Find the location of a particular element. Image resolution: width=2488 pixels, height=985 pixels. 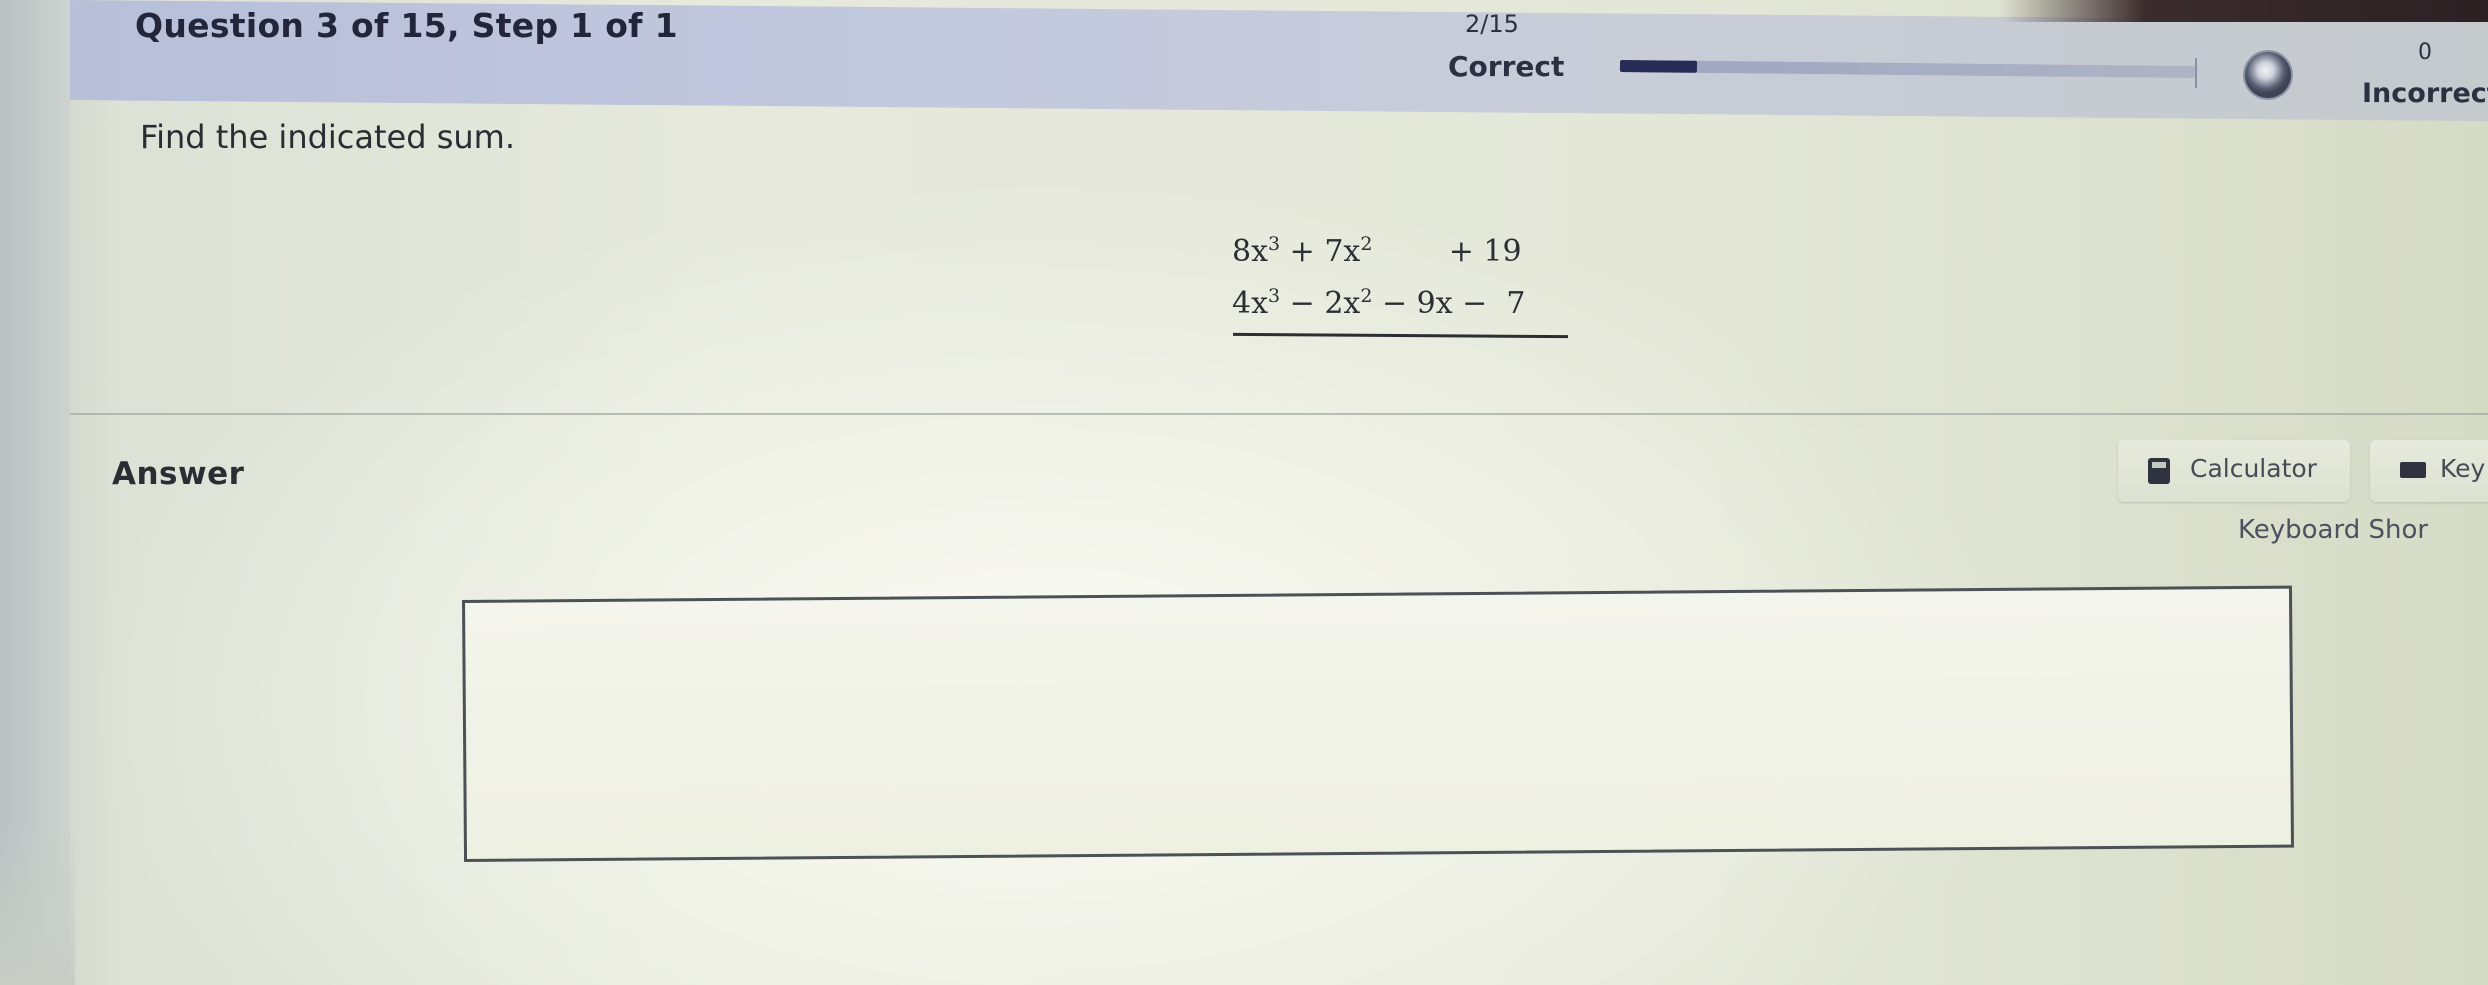

calculator-icon is located at coordinates (2159, 471).